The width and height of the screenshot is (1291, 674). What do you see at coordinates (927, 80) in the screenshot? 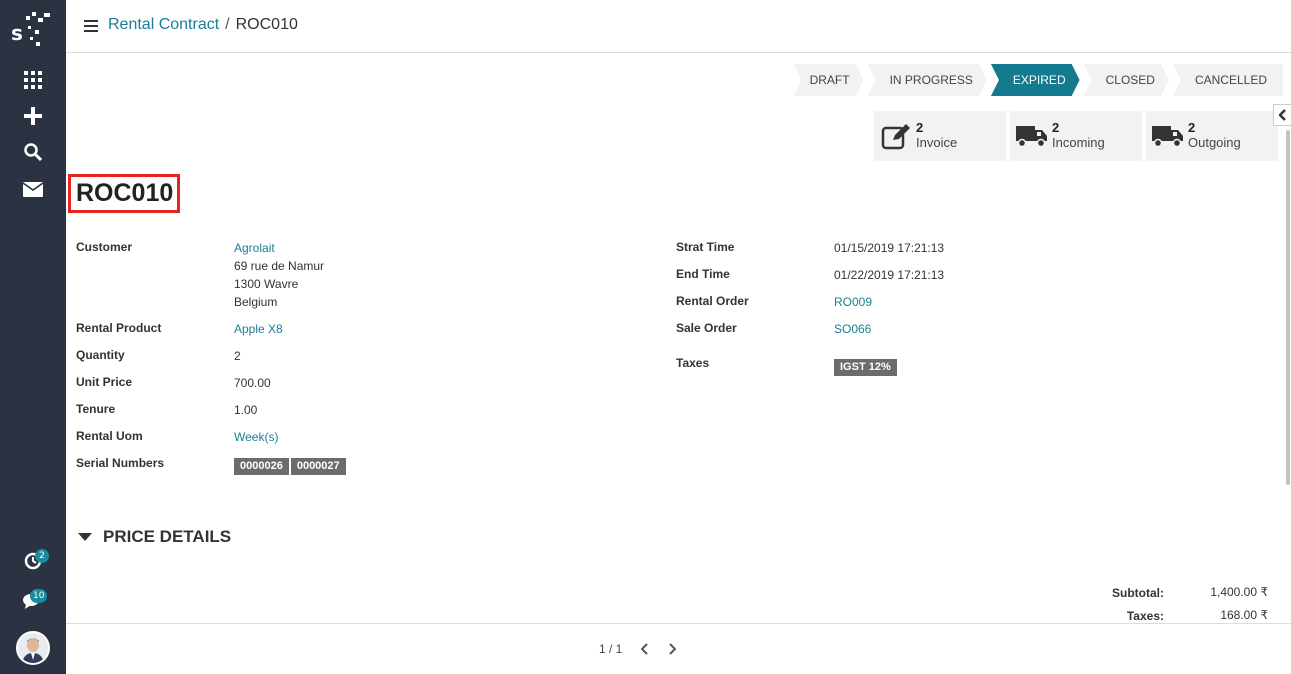
I see `stage-in-progress: IN PROGRESS` at bounding box center [927, 80].